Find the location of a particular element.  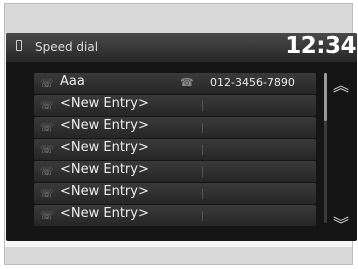

chevron-up-icon: ︽ is located at coordinates (341, 84).